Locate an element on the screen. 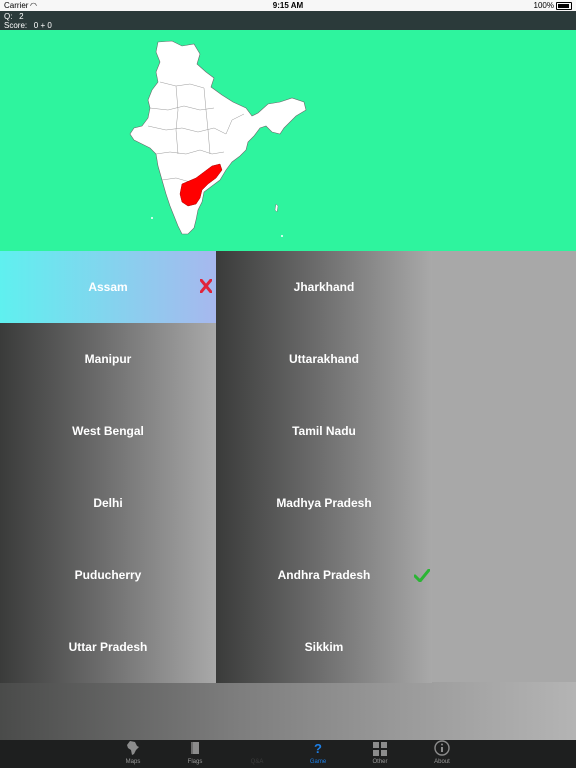 The image size is (576, 768). qa-icon is located at coordinates (257, 749).